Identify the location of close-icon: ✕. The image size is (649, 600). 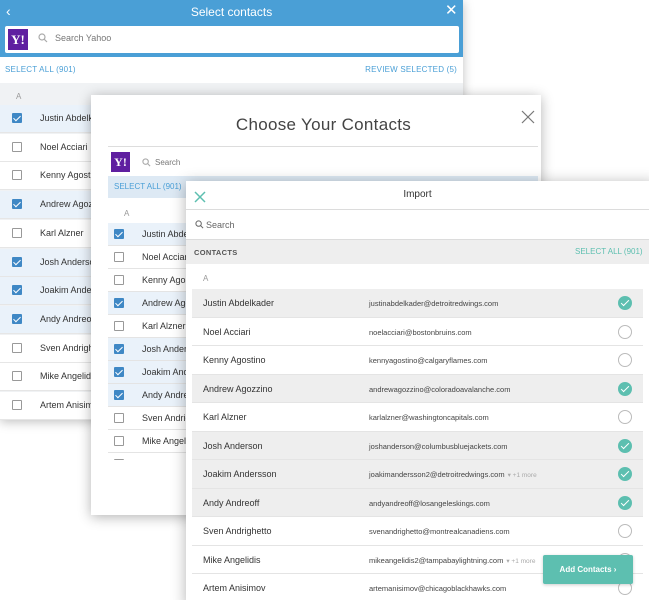
(451, 11).